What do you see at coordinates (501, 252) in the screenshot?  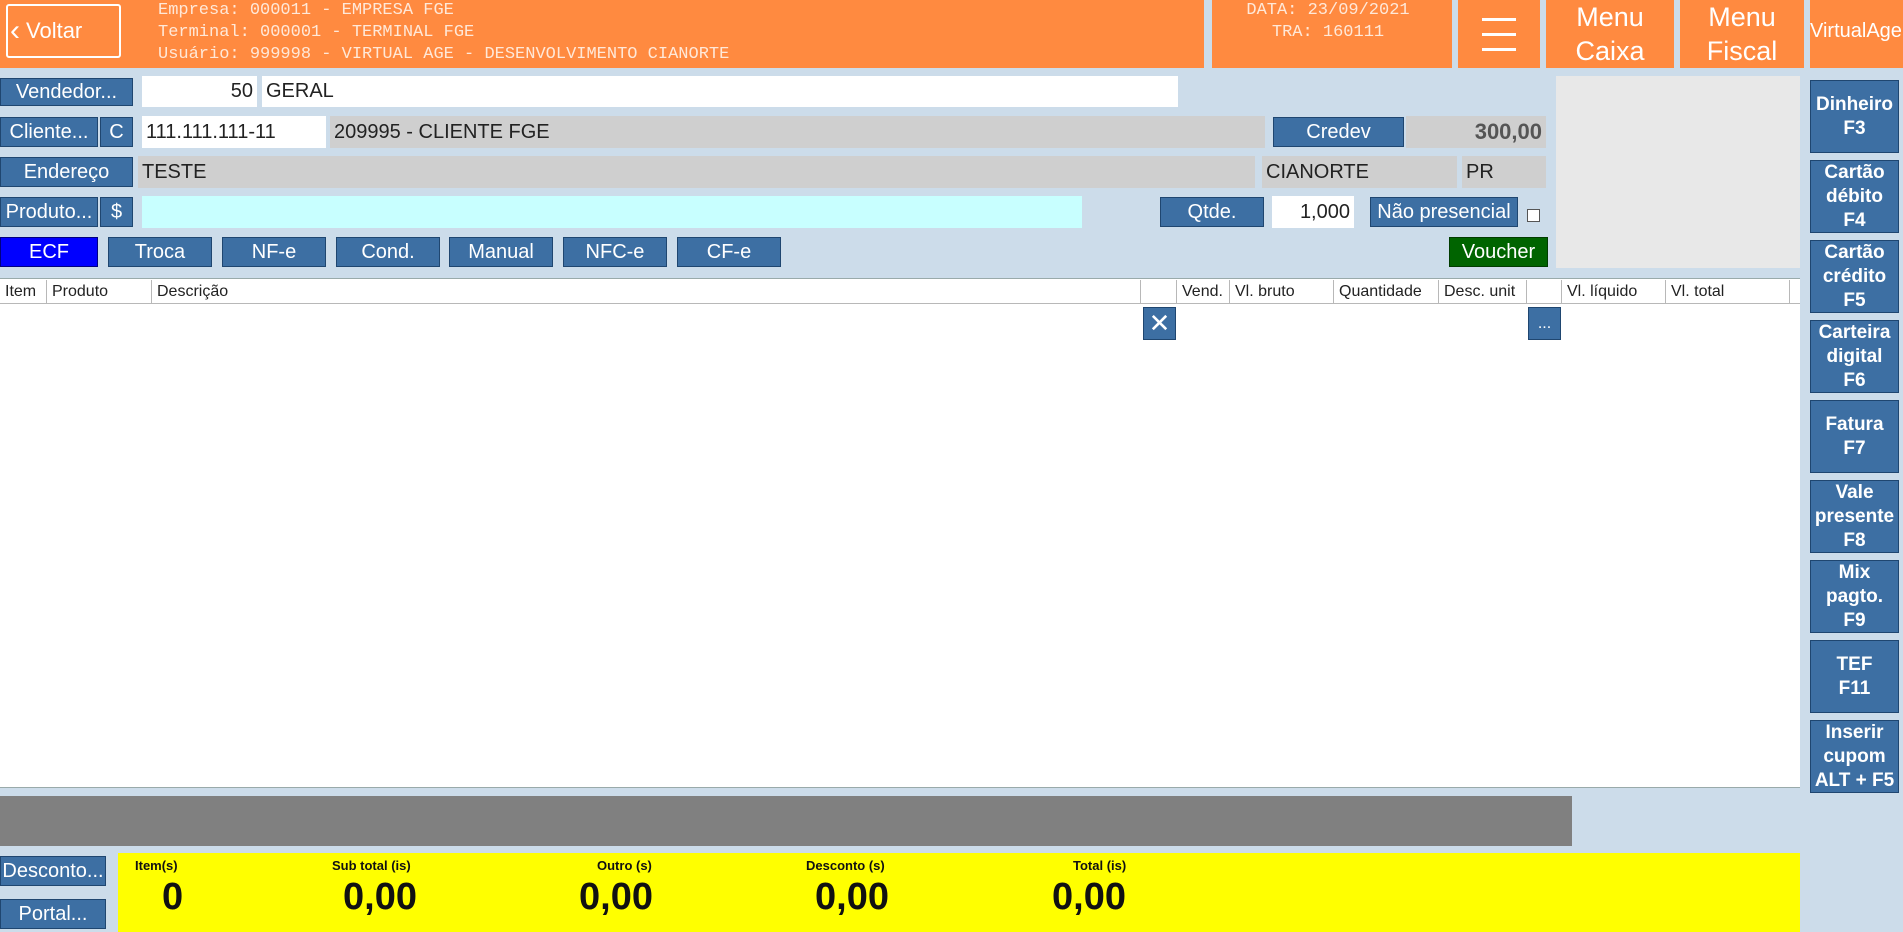 I see `manual-mode-button: Manual` at bounding box center [501, 252].